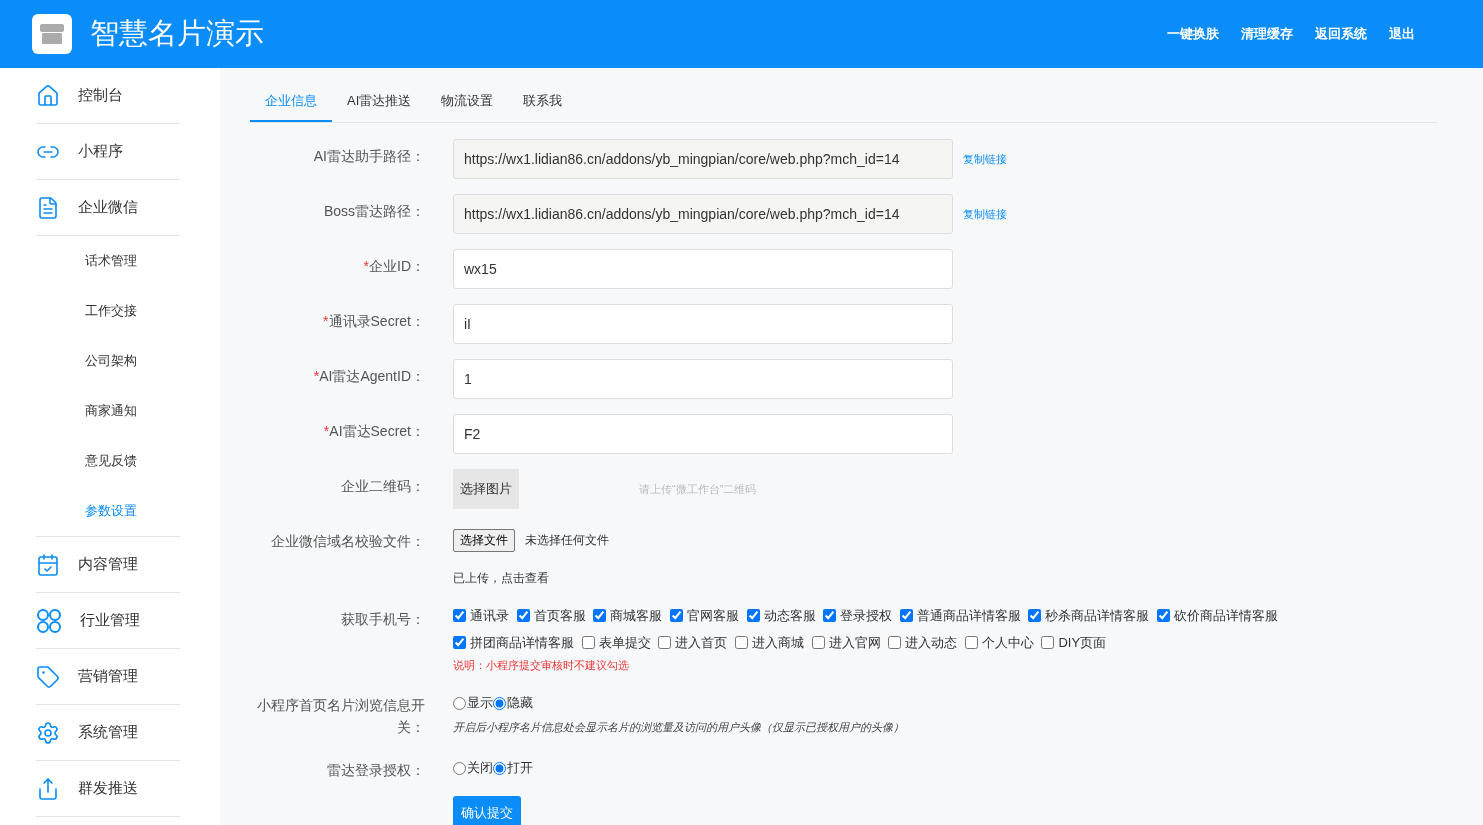 The image size is (1483, 825). What do you see at coordinates (522, 642) in the screenshot?
I see `checkbox-label: 拼团商品详情客服` at bounding box center [522, 642].